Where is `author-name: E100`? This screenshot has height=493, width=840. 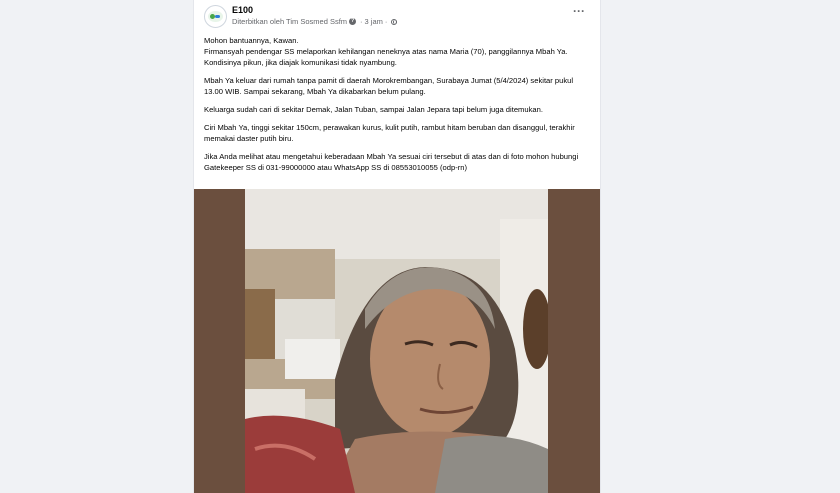 author-name: E100 is located at coordinates (242, 10).